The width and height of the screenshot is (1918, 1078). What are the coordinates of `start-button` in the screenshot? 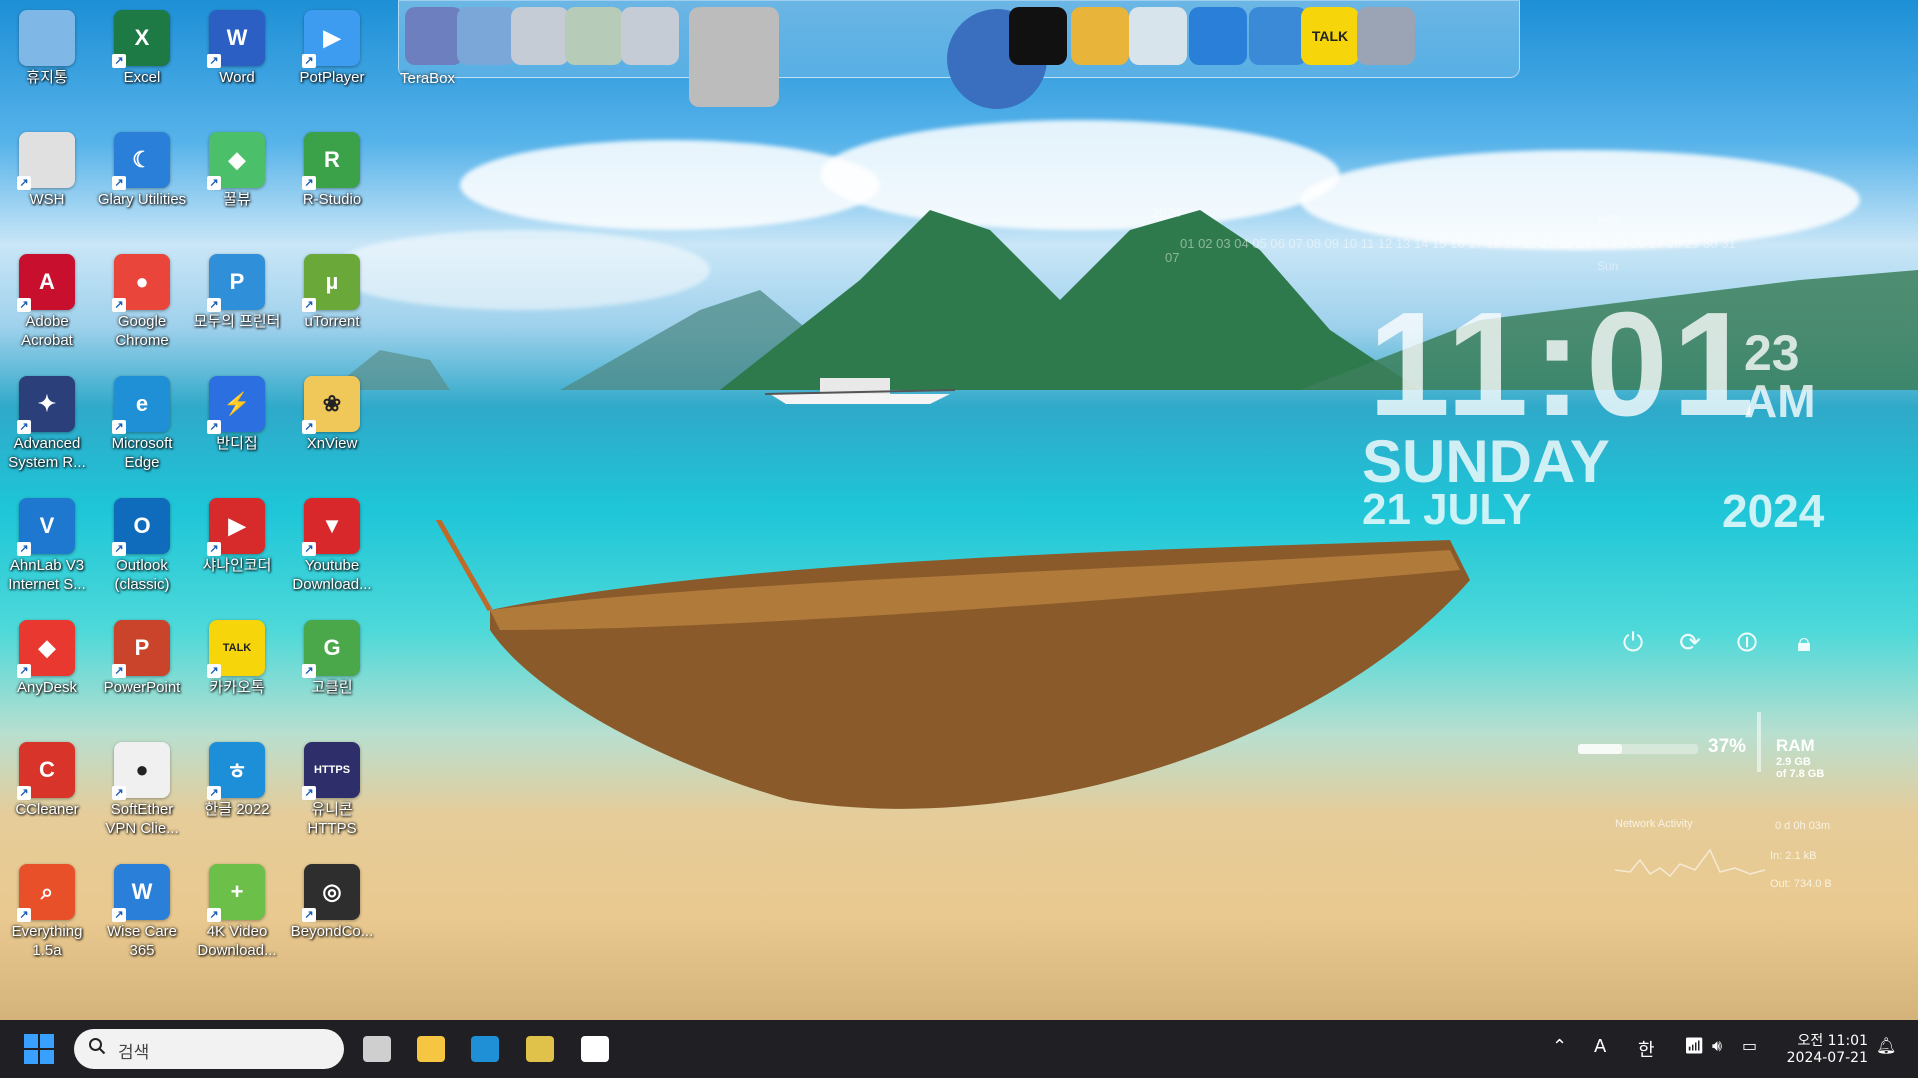 It's located at (39, 1049).